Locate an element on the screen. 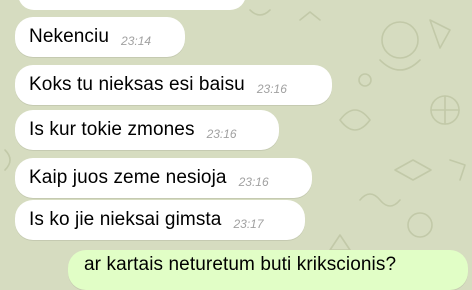  message-text: Kaip juos zeme nesioja is located at coordinates (128, 177).